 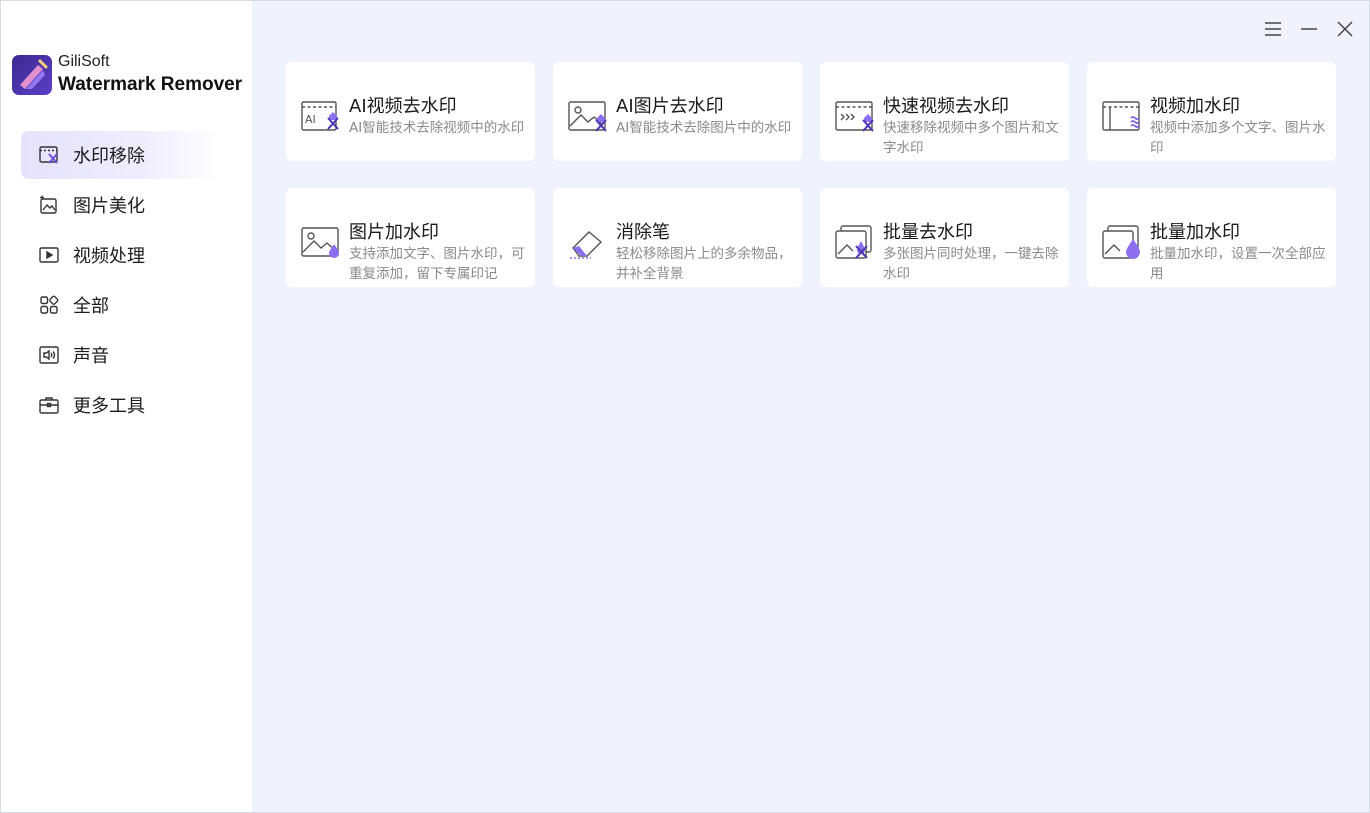 I want to click on card-title: 视频加水印, so click(x=1195, y=106).